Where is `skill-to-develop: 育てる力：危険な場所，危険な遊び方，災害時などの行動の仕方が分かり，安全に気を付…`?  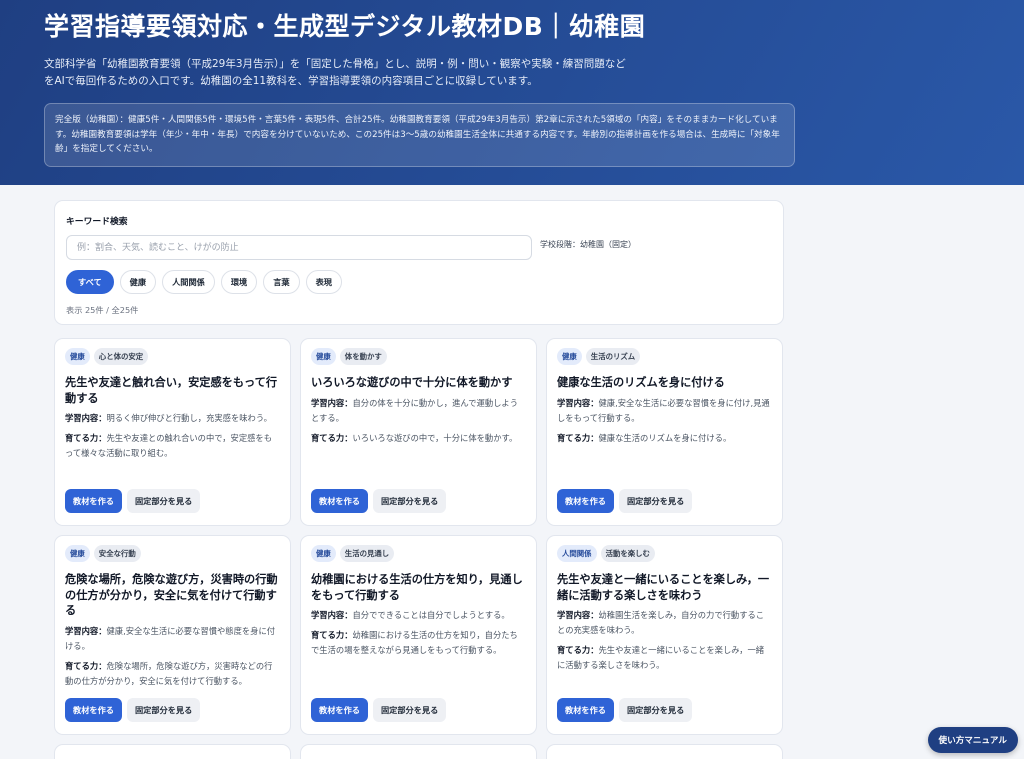
skill-to-develop: 育てる力：危険な場所，危険な遊び方，災害時などの行動の仕方が分かり，安全に気を付… is located at coordinates (169, 673).